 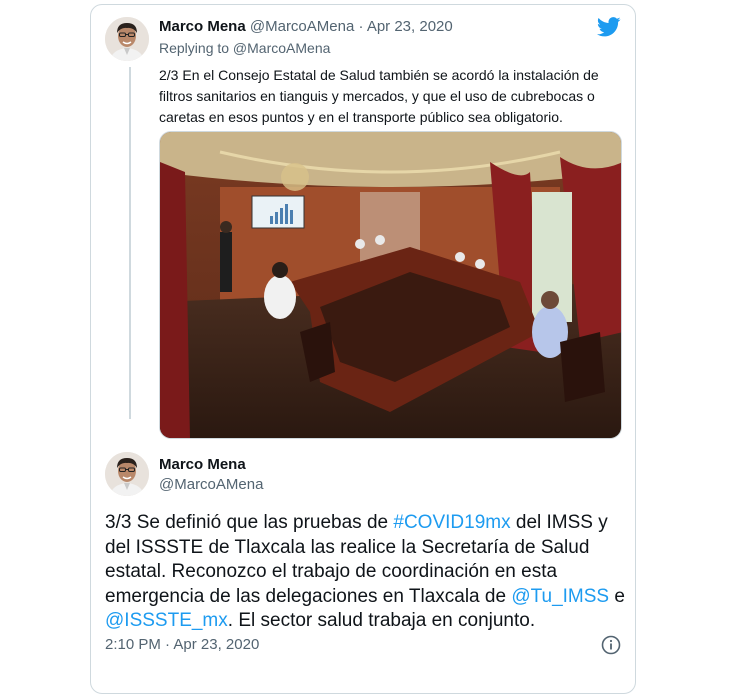 I want to click on tweet1-header: Marco Mena @MarcoAMena · Apr 23, 2020, so click(x=306, y=26).